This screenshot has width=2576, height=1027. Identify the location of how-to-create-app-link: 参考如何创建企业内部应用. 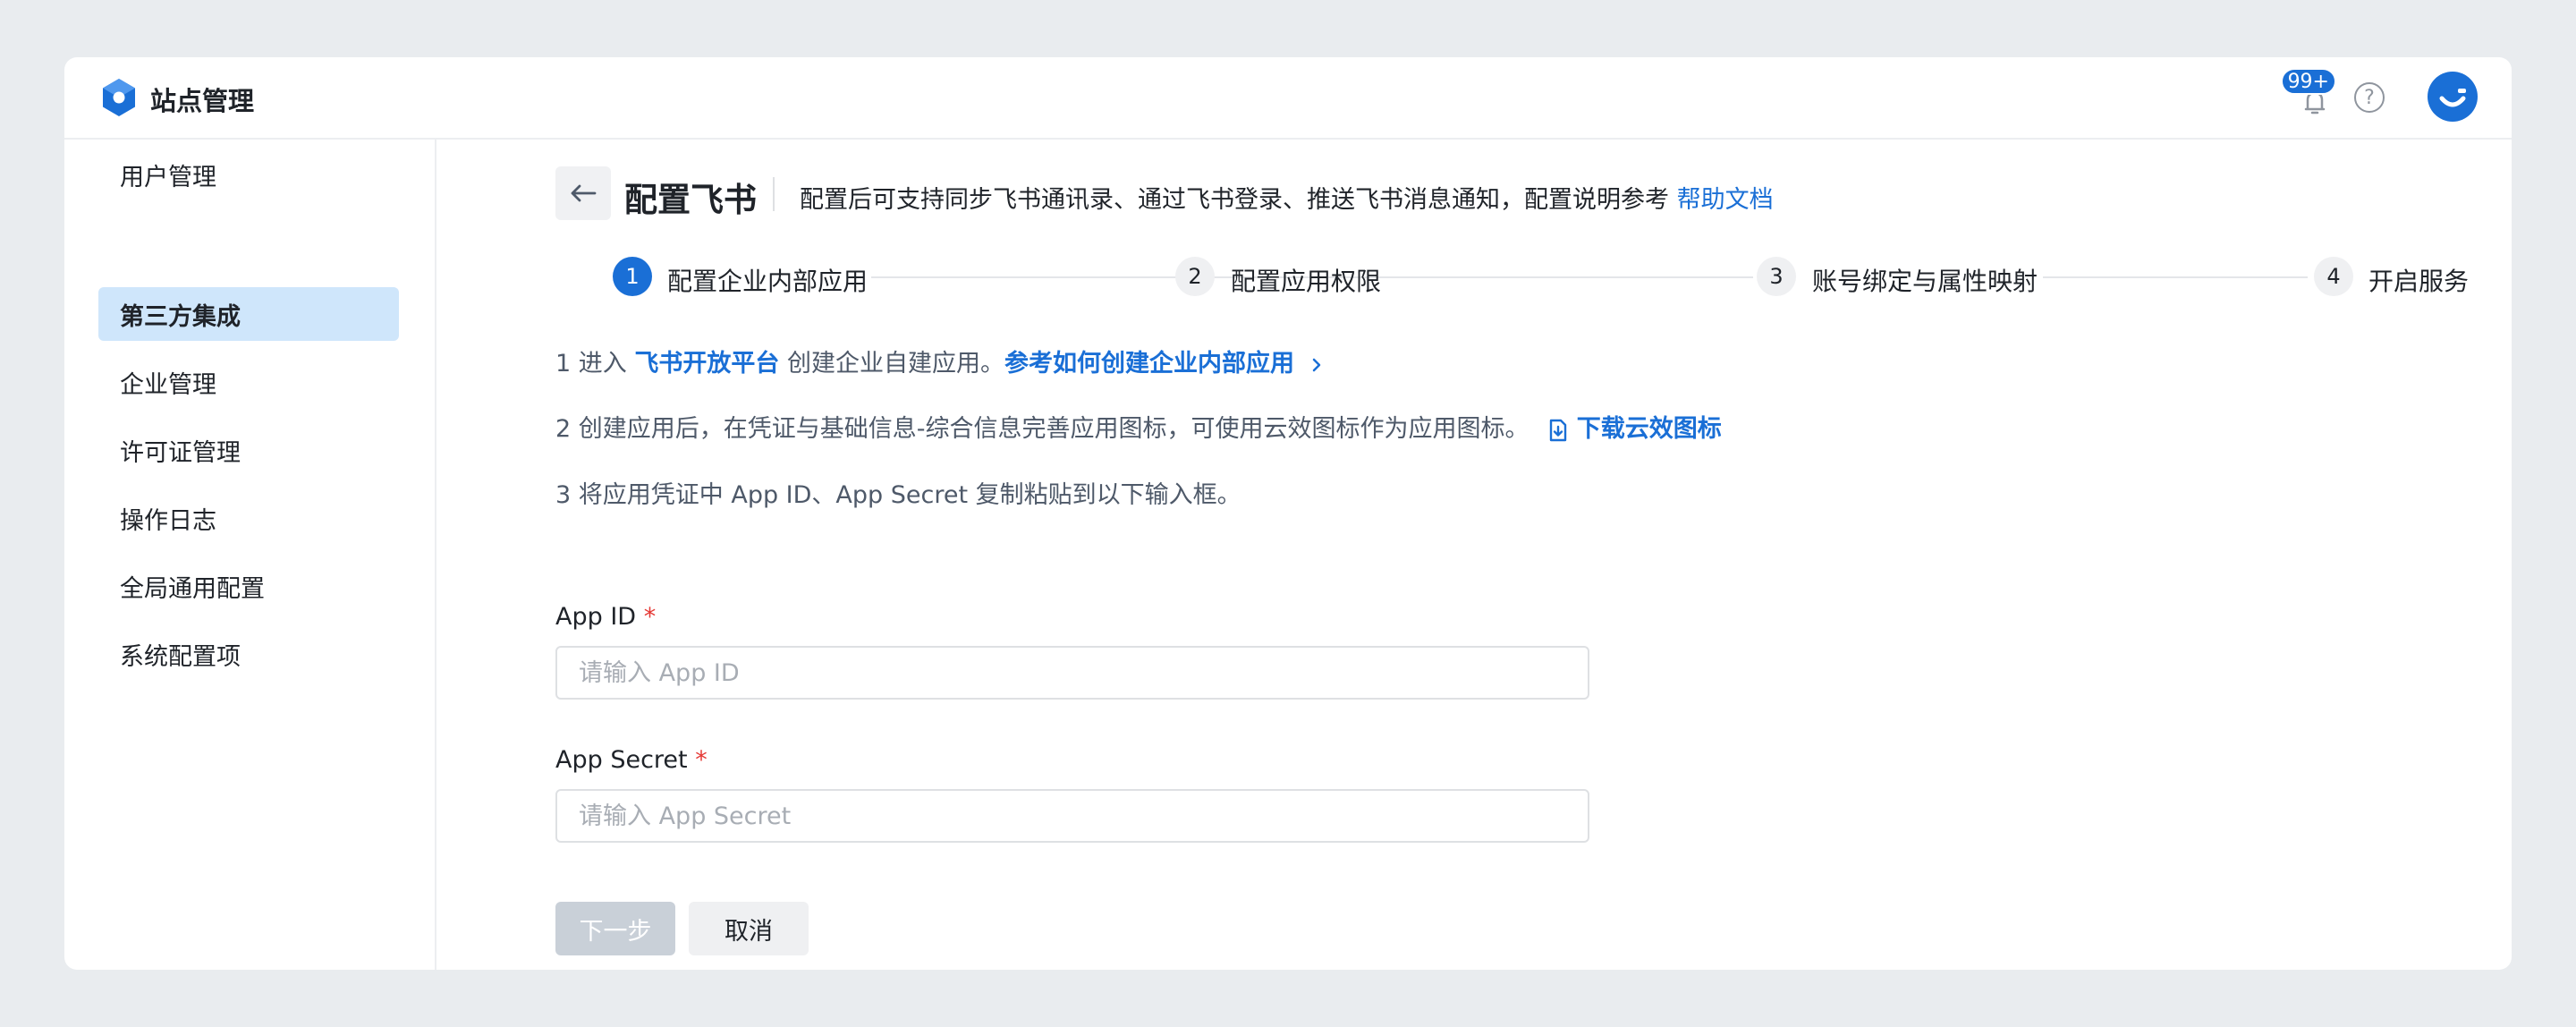
(1149, 364).